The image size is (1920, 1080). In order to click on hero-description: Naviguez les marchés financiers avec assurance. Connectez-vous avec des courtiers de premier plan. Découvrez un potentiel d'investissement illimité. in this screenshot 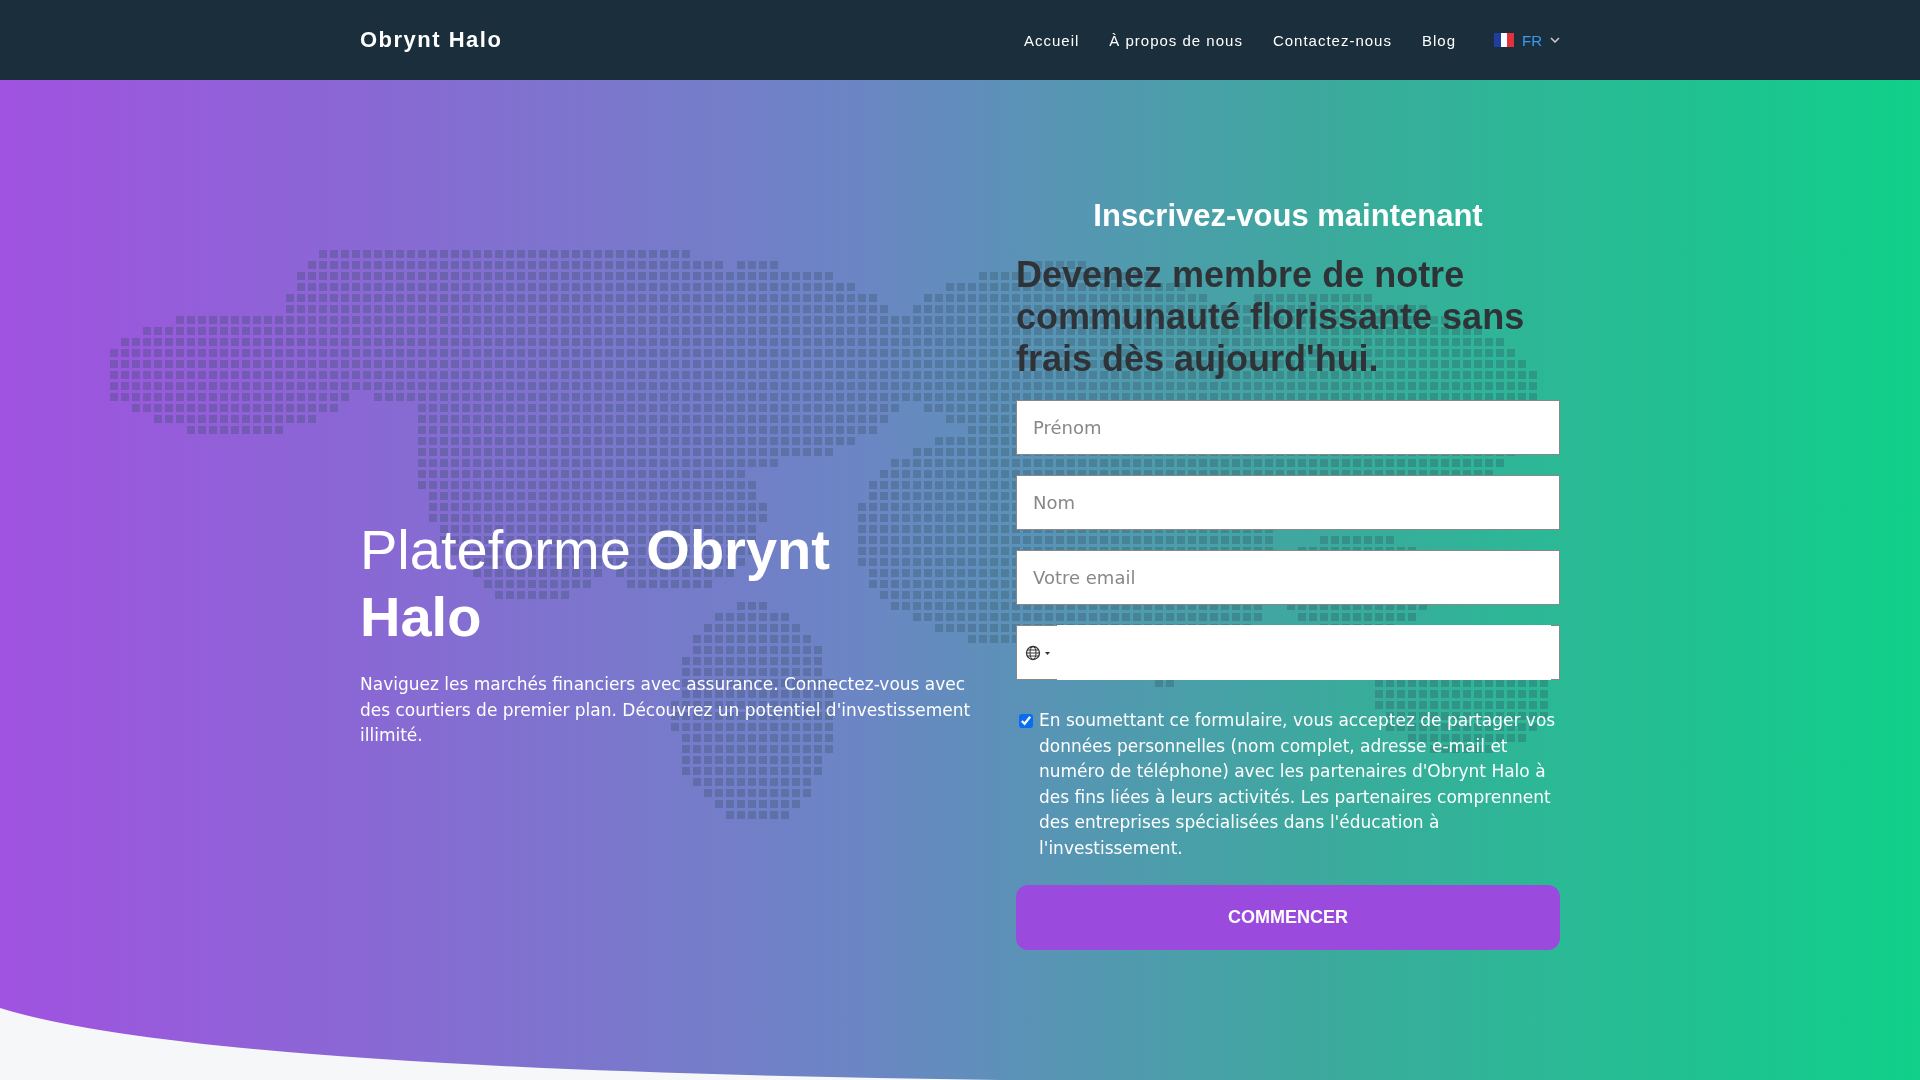, I will do `click(666, 710)`.